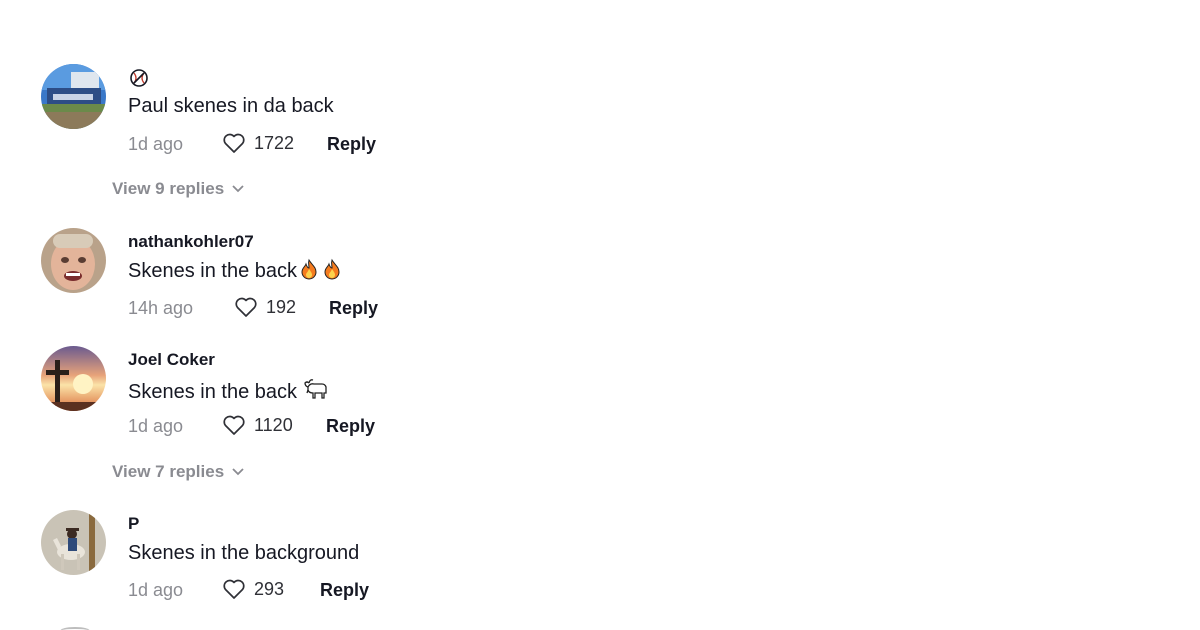 The image size is (1200, 630). What do you see at coordinates (316, 392) in the screenshot?
I see `goat-icon` at bounding box center [316, 392].